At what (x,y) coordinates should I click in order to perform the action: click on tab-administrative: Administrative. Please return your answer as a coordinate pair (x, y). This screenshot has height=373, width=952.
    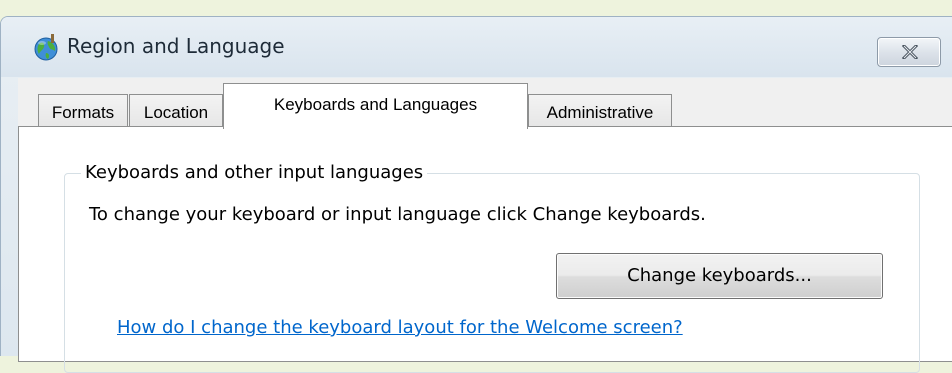
    Looking at the image, I should click on (600, 111).